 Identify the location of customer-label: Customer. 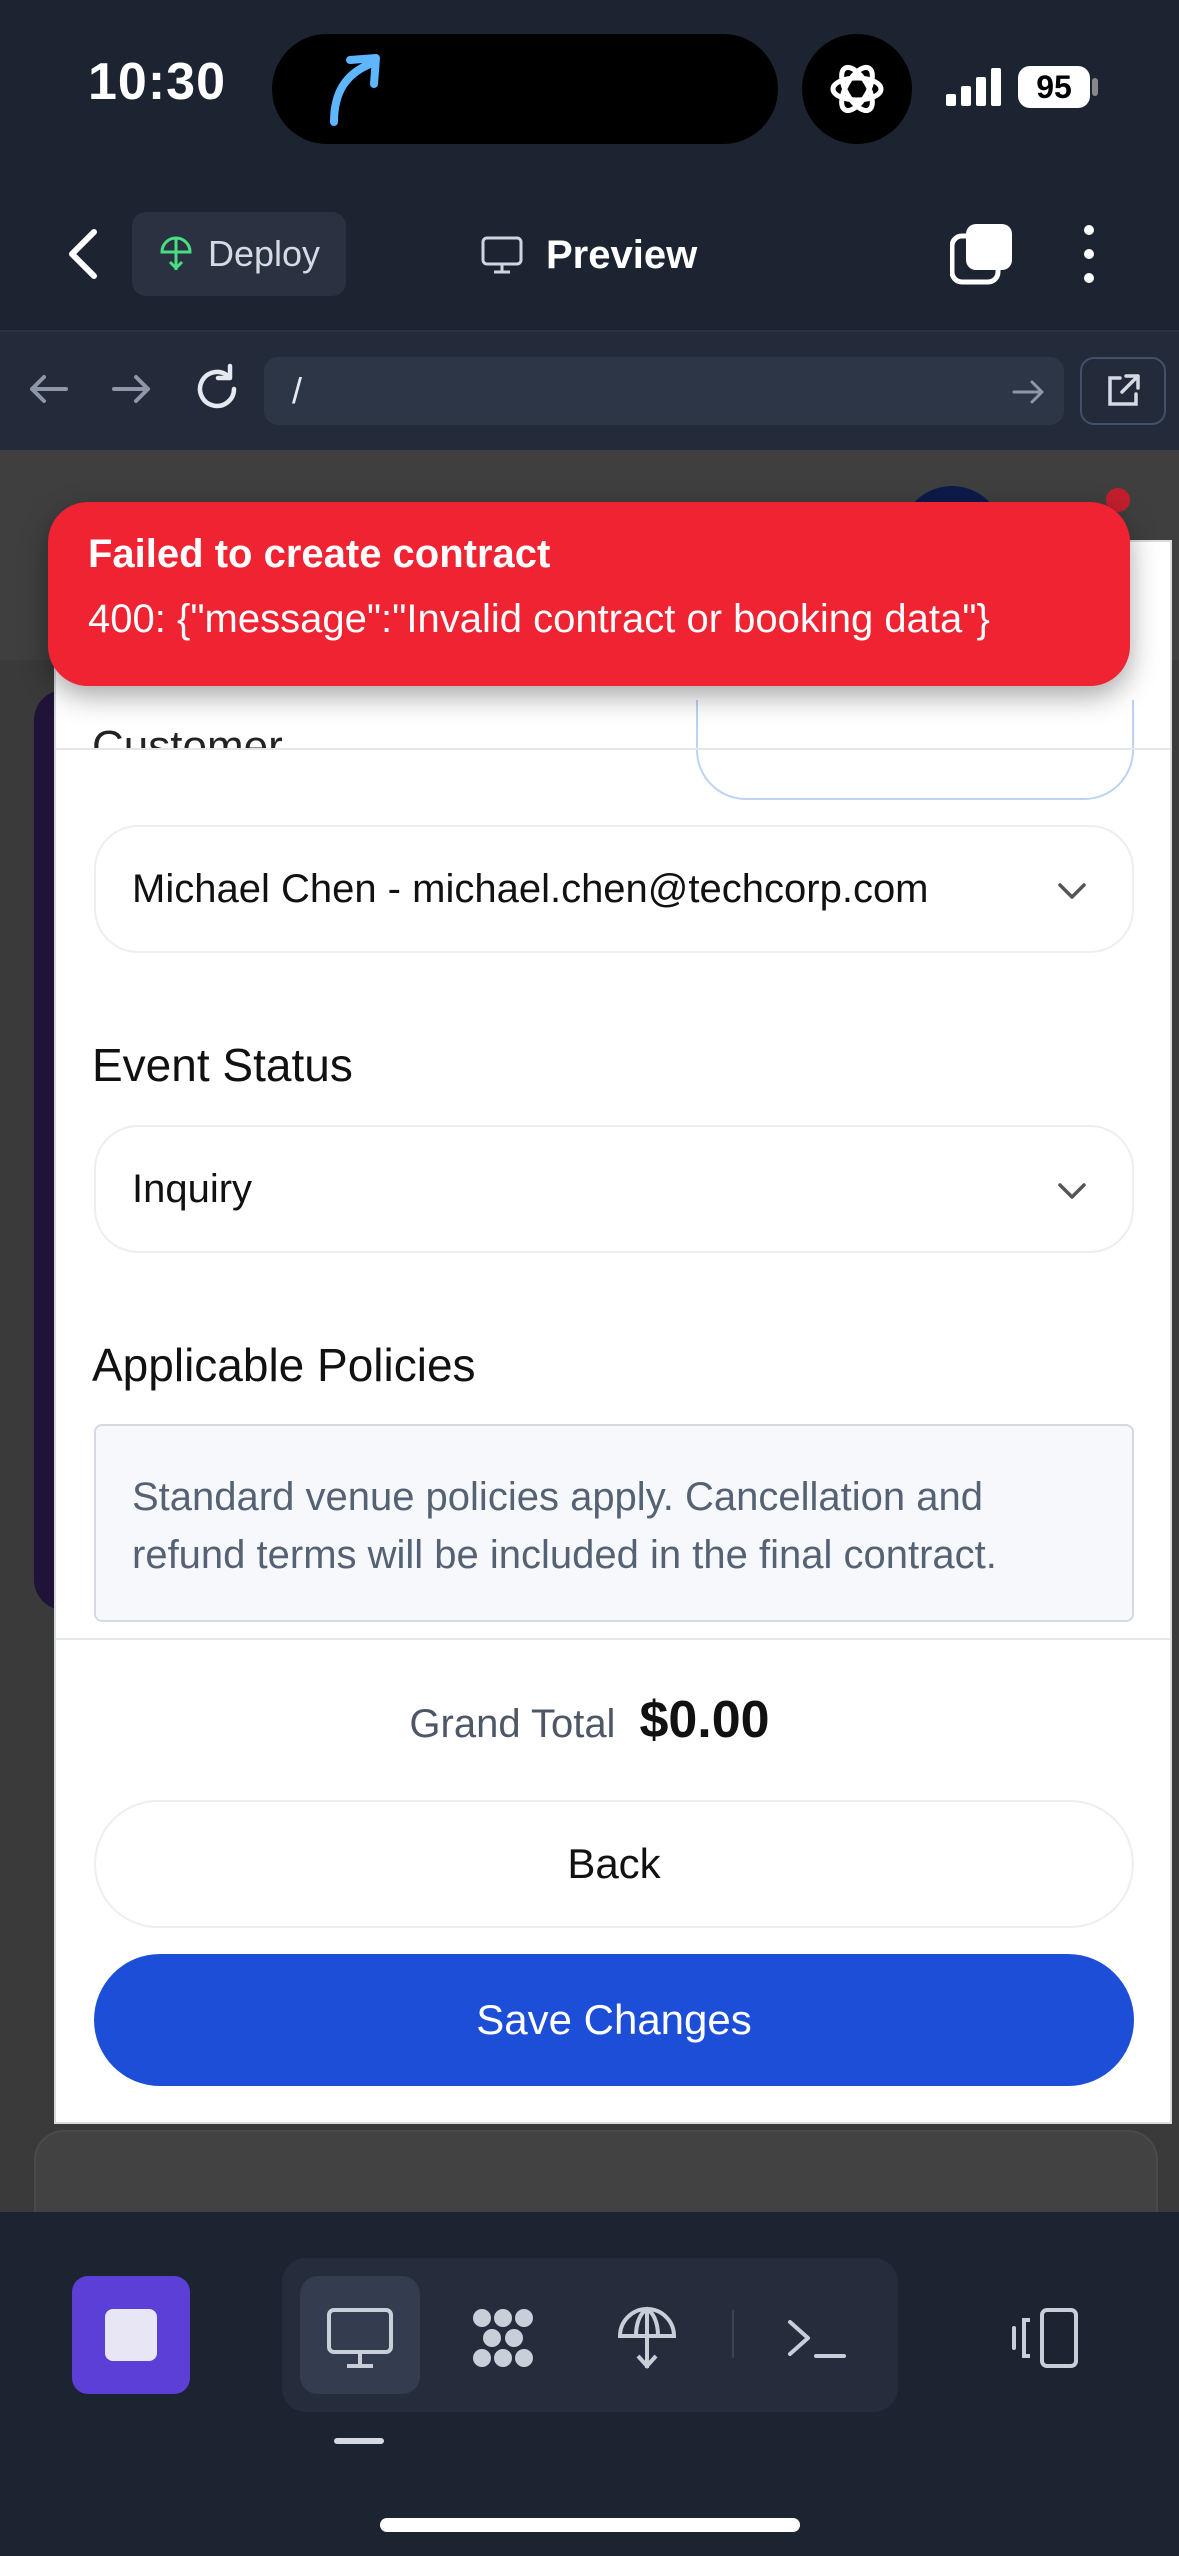
(187, 736).